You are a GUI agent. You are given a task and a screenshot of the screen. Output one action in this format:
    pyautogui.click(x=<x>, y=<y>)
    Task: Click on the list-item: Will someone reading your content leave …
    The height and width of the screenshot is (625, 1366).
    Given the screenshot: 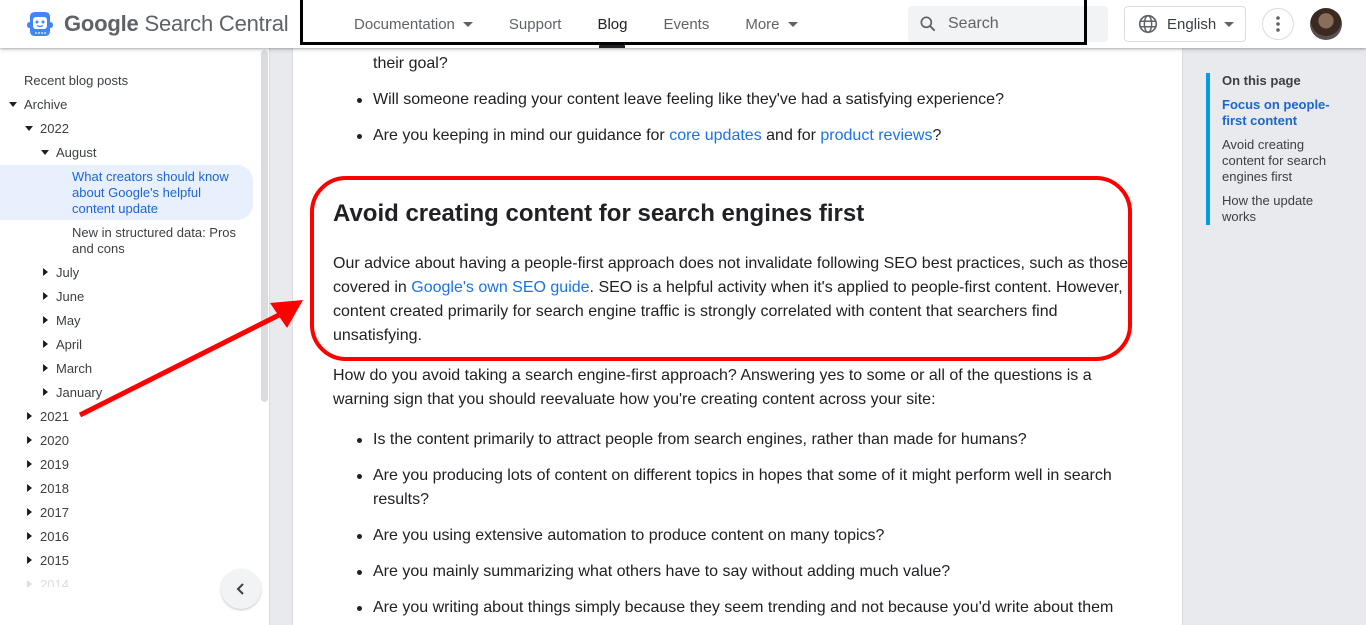 What is the action you would take?
    pyautogui.click(x=688, y=99)
    